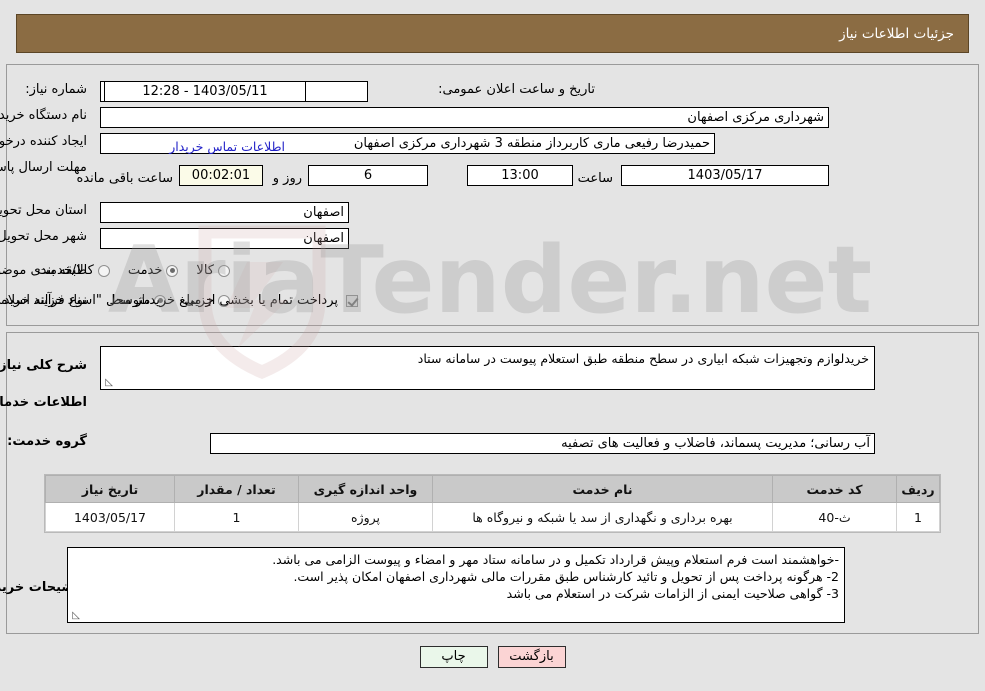 The width and height of the screenshot is (985, 691). Describe the element at coordinates (236, 517) in the screenshot. I see `cell-quantity: 1` at that location.